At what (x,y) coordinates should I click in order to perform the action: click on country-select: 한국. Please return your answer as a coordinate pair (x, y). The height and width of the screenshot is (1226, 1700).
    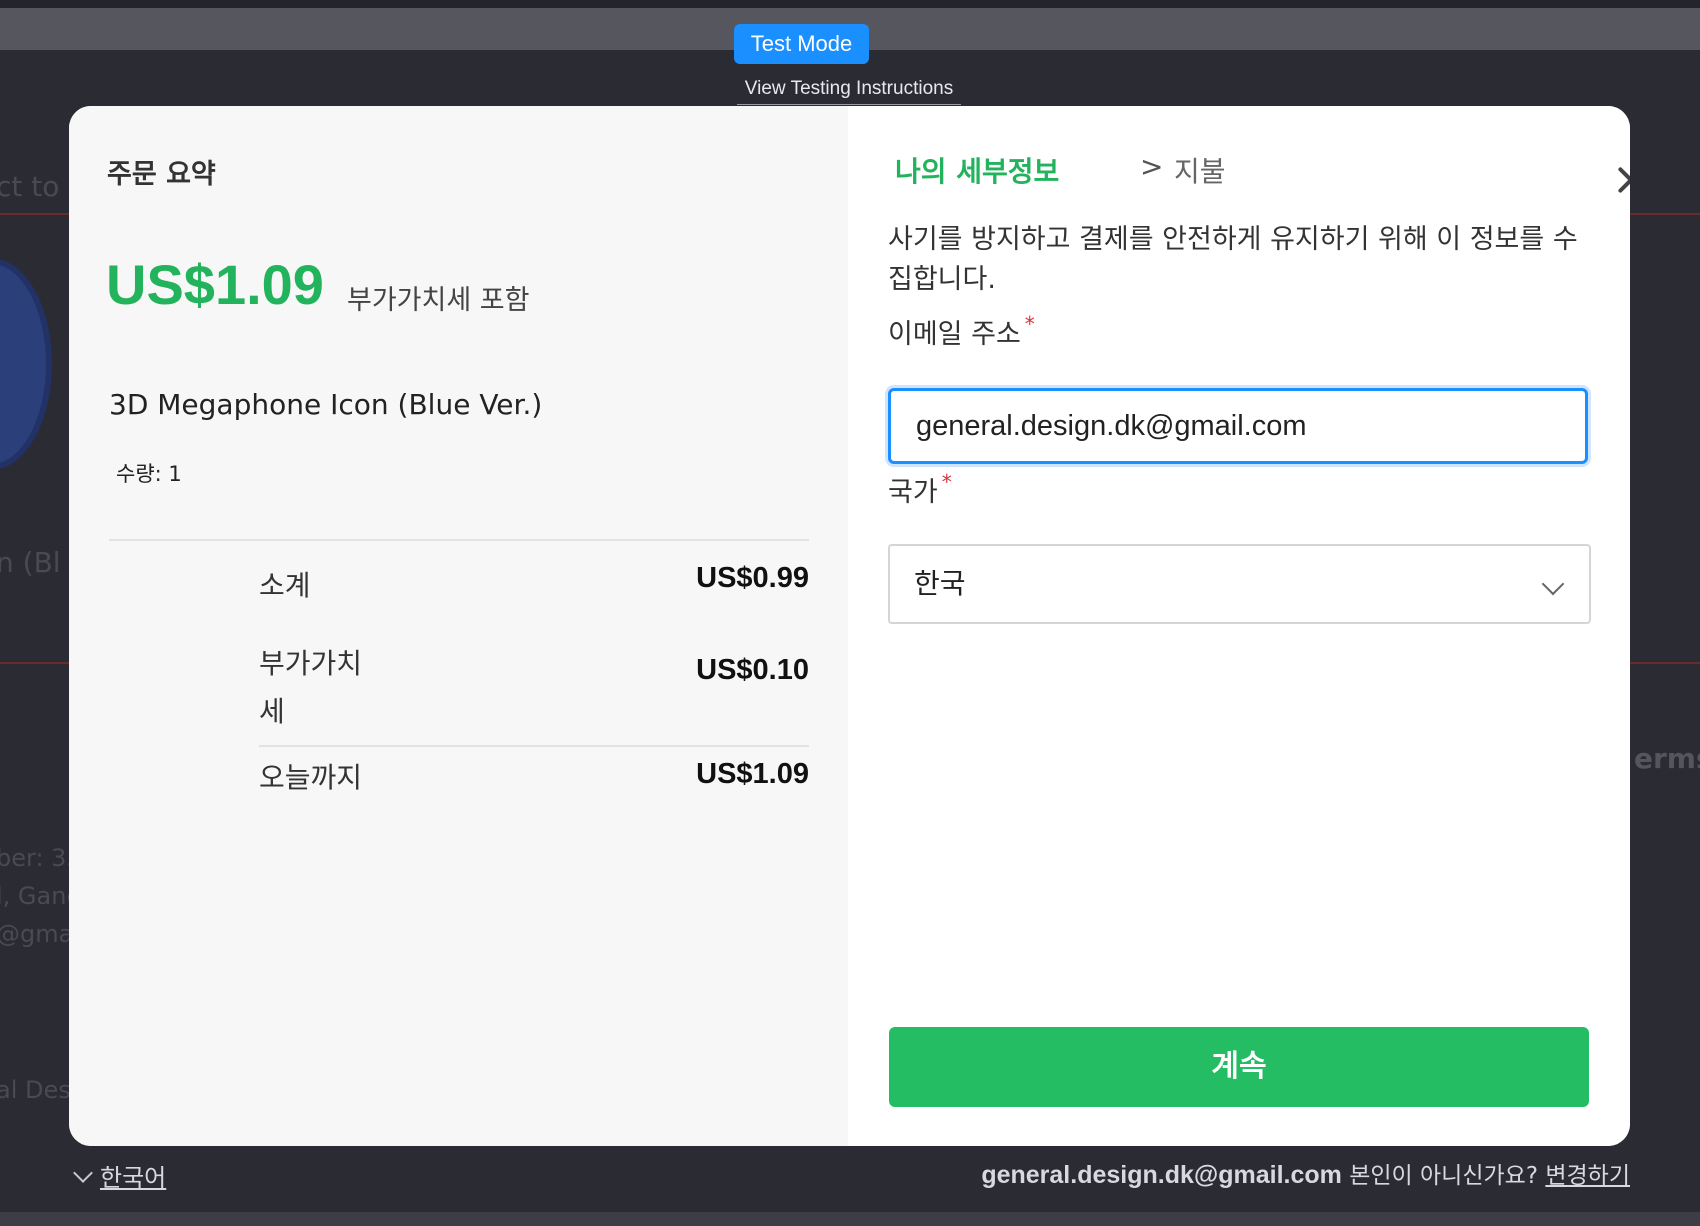
    Looking at the image, I should click on (1239, 584).